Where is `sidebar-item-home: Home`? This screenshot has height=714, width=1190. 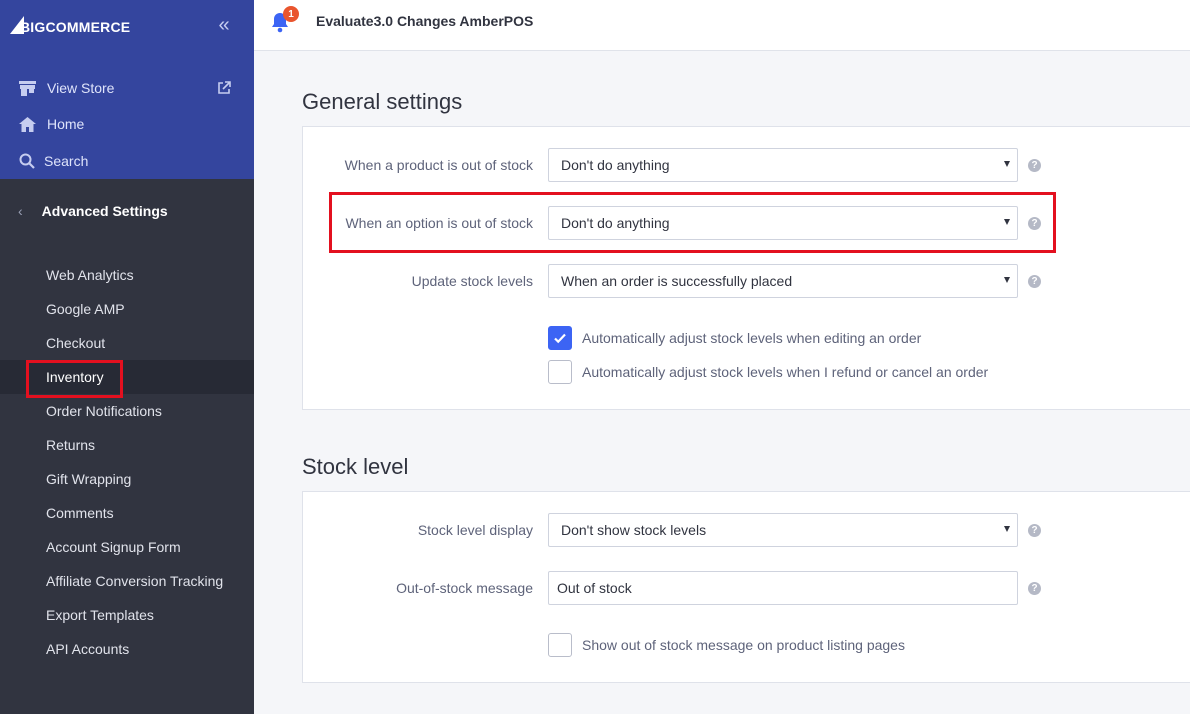 sidebar-item-home: Home is located at coordinates (51, 124).